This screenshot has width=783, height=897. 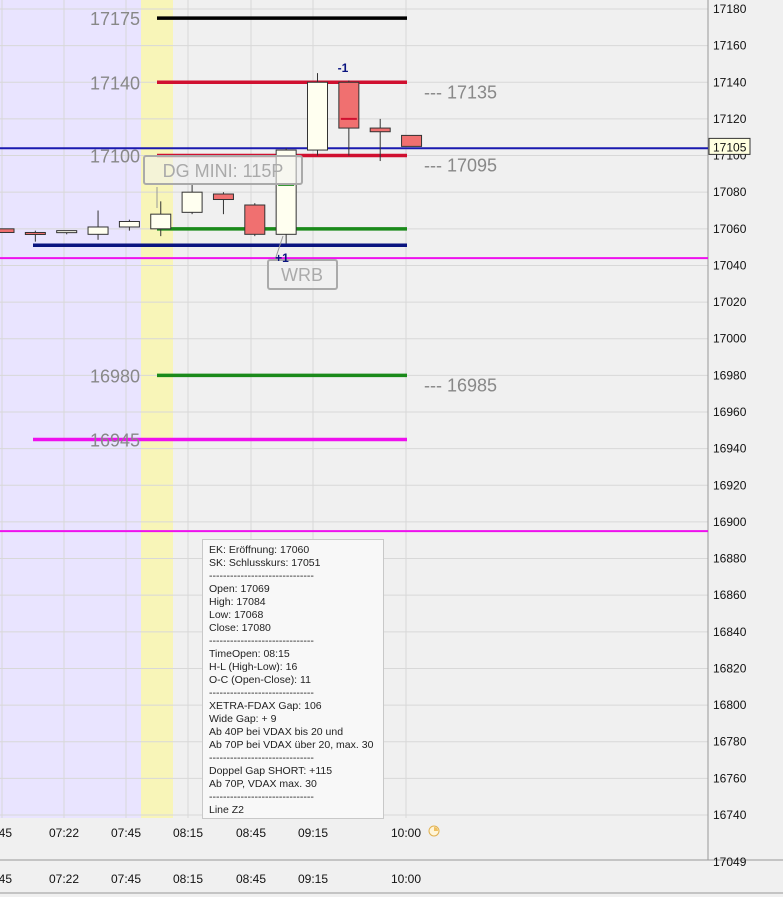 I want to click on x-tick-label-bottom: 10:00, so click(x=406, y=879).